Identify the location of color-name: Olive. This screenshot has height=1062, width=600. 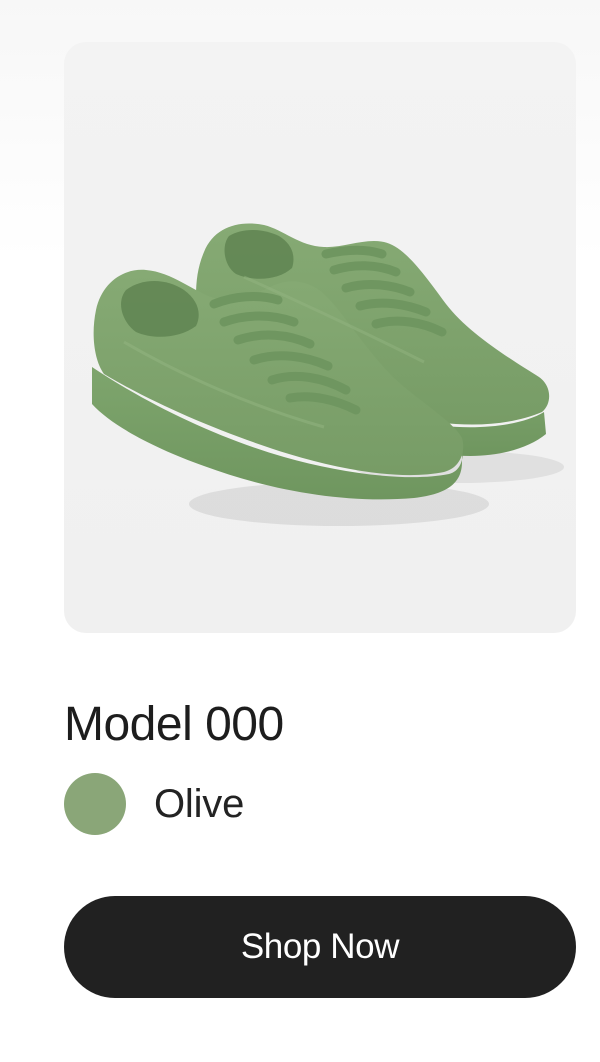
(199, 804).